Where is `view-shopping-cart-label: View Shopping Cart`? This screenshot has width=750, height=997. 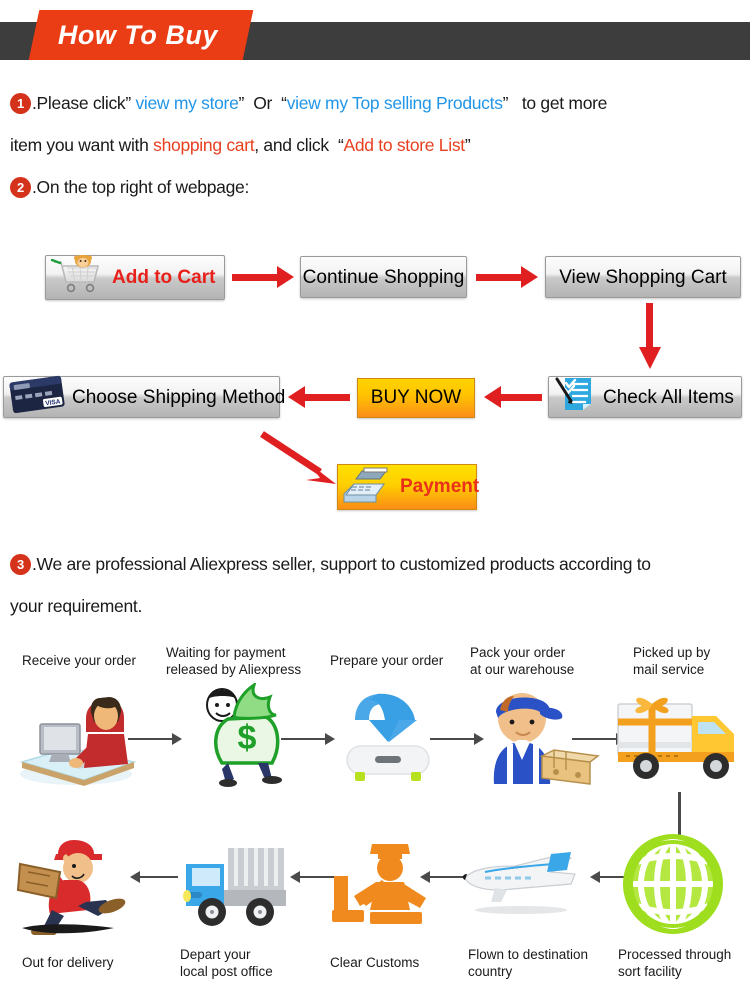 view-shopping-cart-label: View Shopping Cart is located at coordinates (643, 277).